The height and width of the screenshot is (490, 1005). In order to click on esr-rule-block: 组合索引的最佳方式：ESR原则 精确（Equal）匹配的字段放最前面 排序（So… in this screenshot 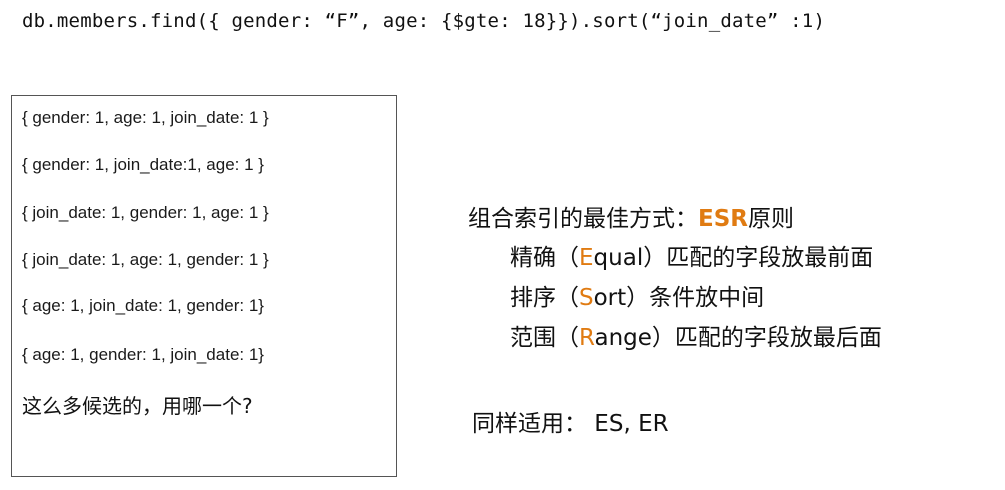, I will do `click(675, 279)`.